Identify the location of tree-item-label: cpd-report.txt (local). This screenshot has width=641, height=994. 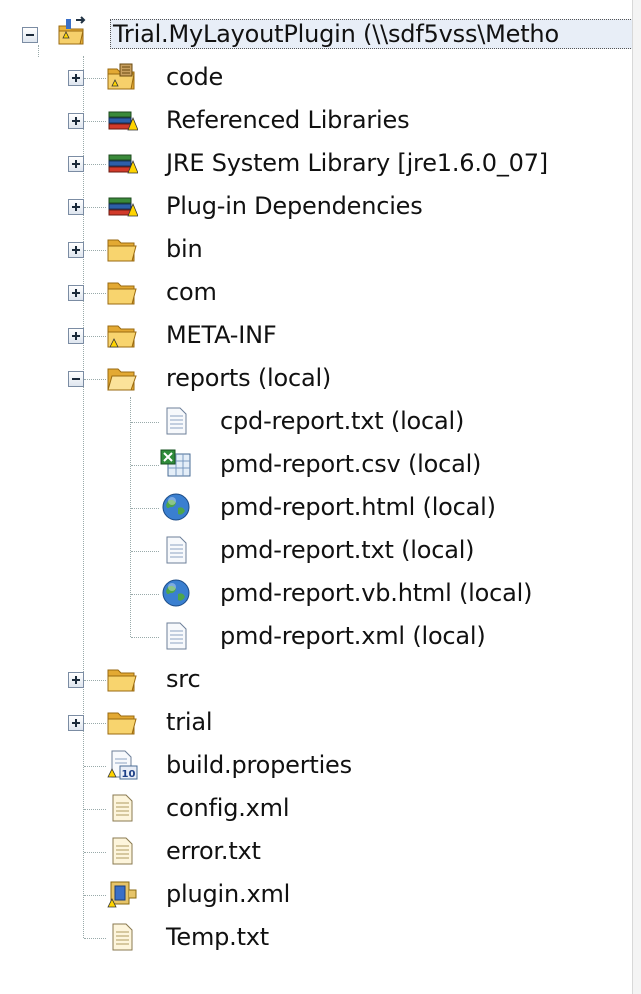
(342, 421).